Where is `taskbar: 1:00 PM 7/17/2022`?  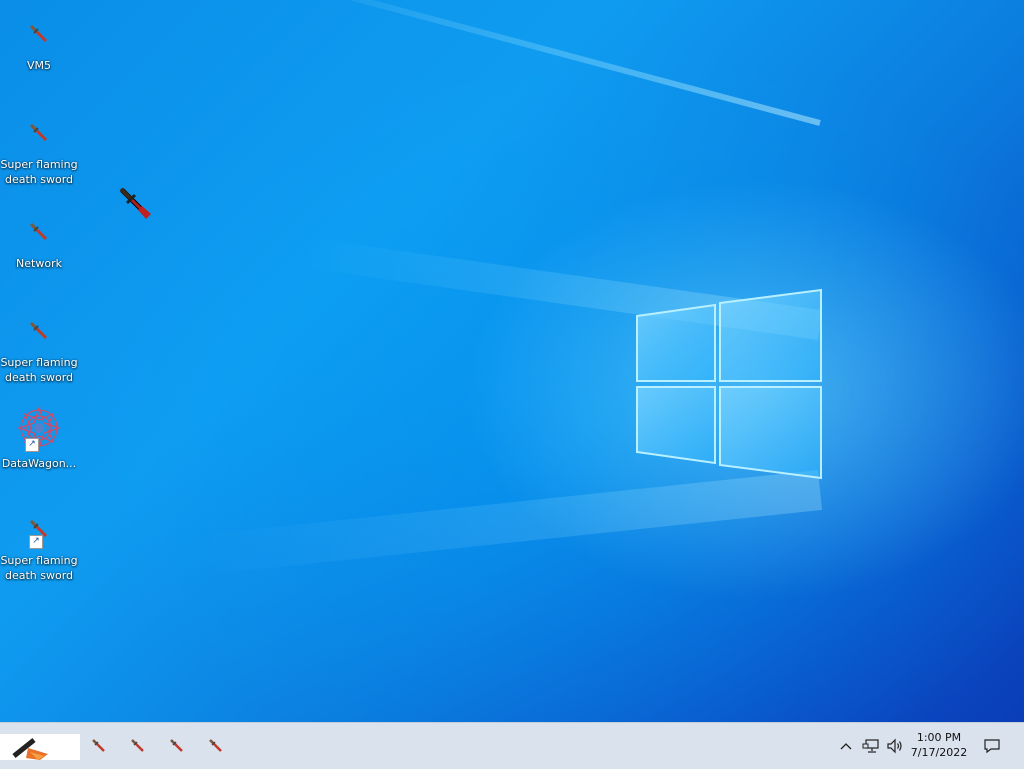 taskbar: 1:00 PM 7/17/2022 is located at coordinates (512, 745).